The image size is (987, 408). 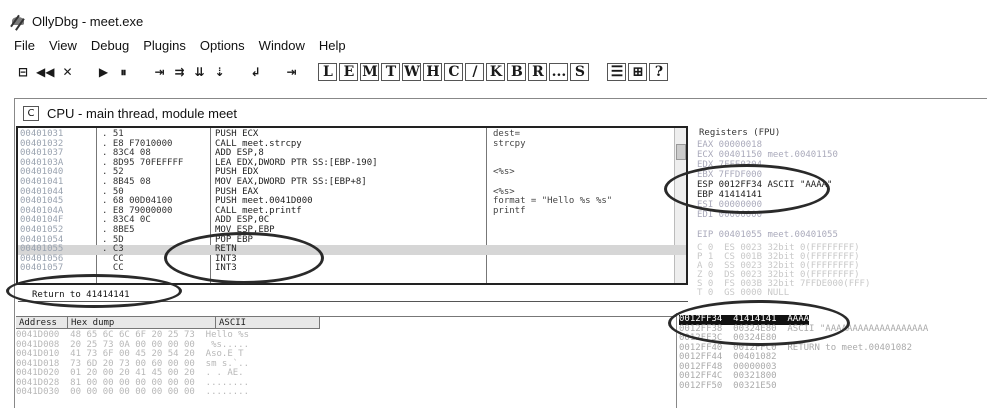 I want to click on dump-header-address: Address, so click(x=42, y=323).